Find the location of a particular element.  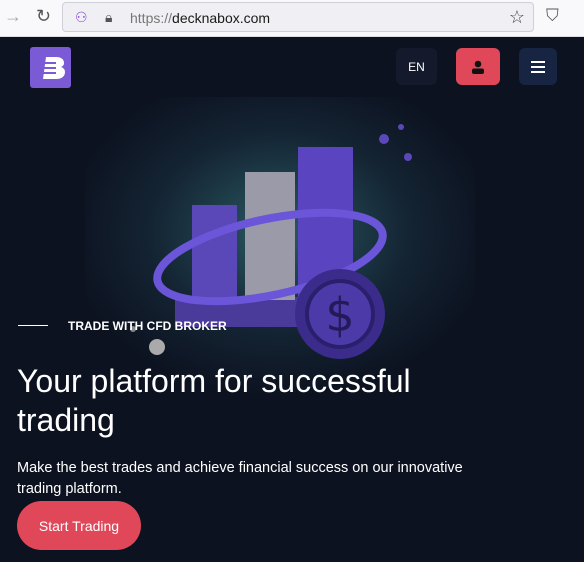

bookmark-star-icon: ☆ is located at coordinates (517, 17).